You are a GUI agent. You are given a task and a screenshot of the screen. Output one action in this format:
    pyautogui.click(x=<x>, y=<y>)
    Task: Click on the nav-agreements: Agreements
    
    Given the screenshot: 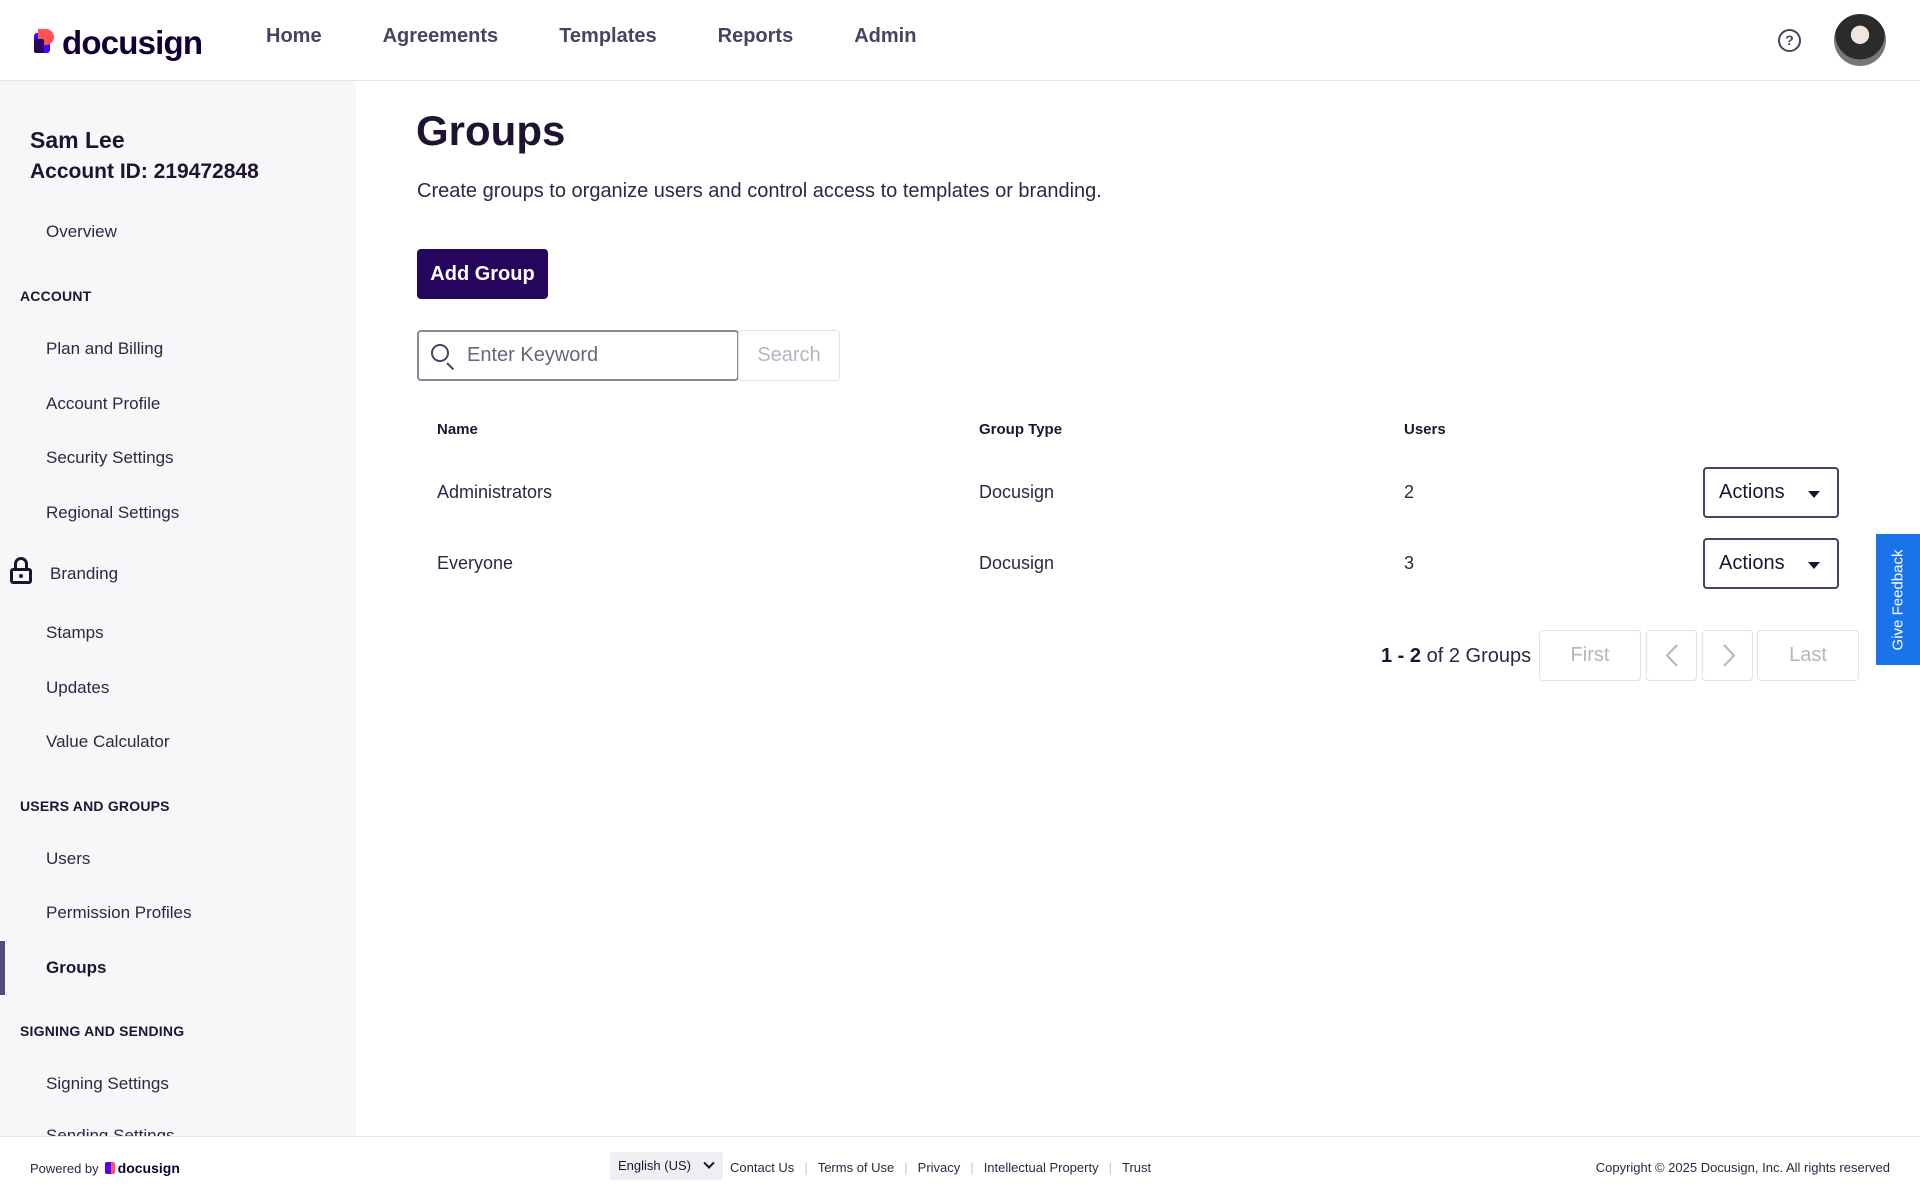 What is the action you would take?
    pyautogui.click(x=441, y=36)
    